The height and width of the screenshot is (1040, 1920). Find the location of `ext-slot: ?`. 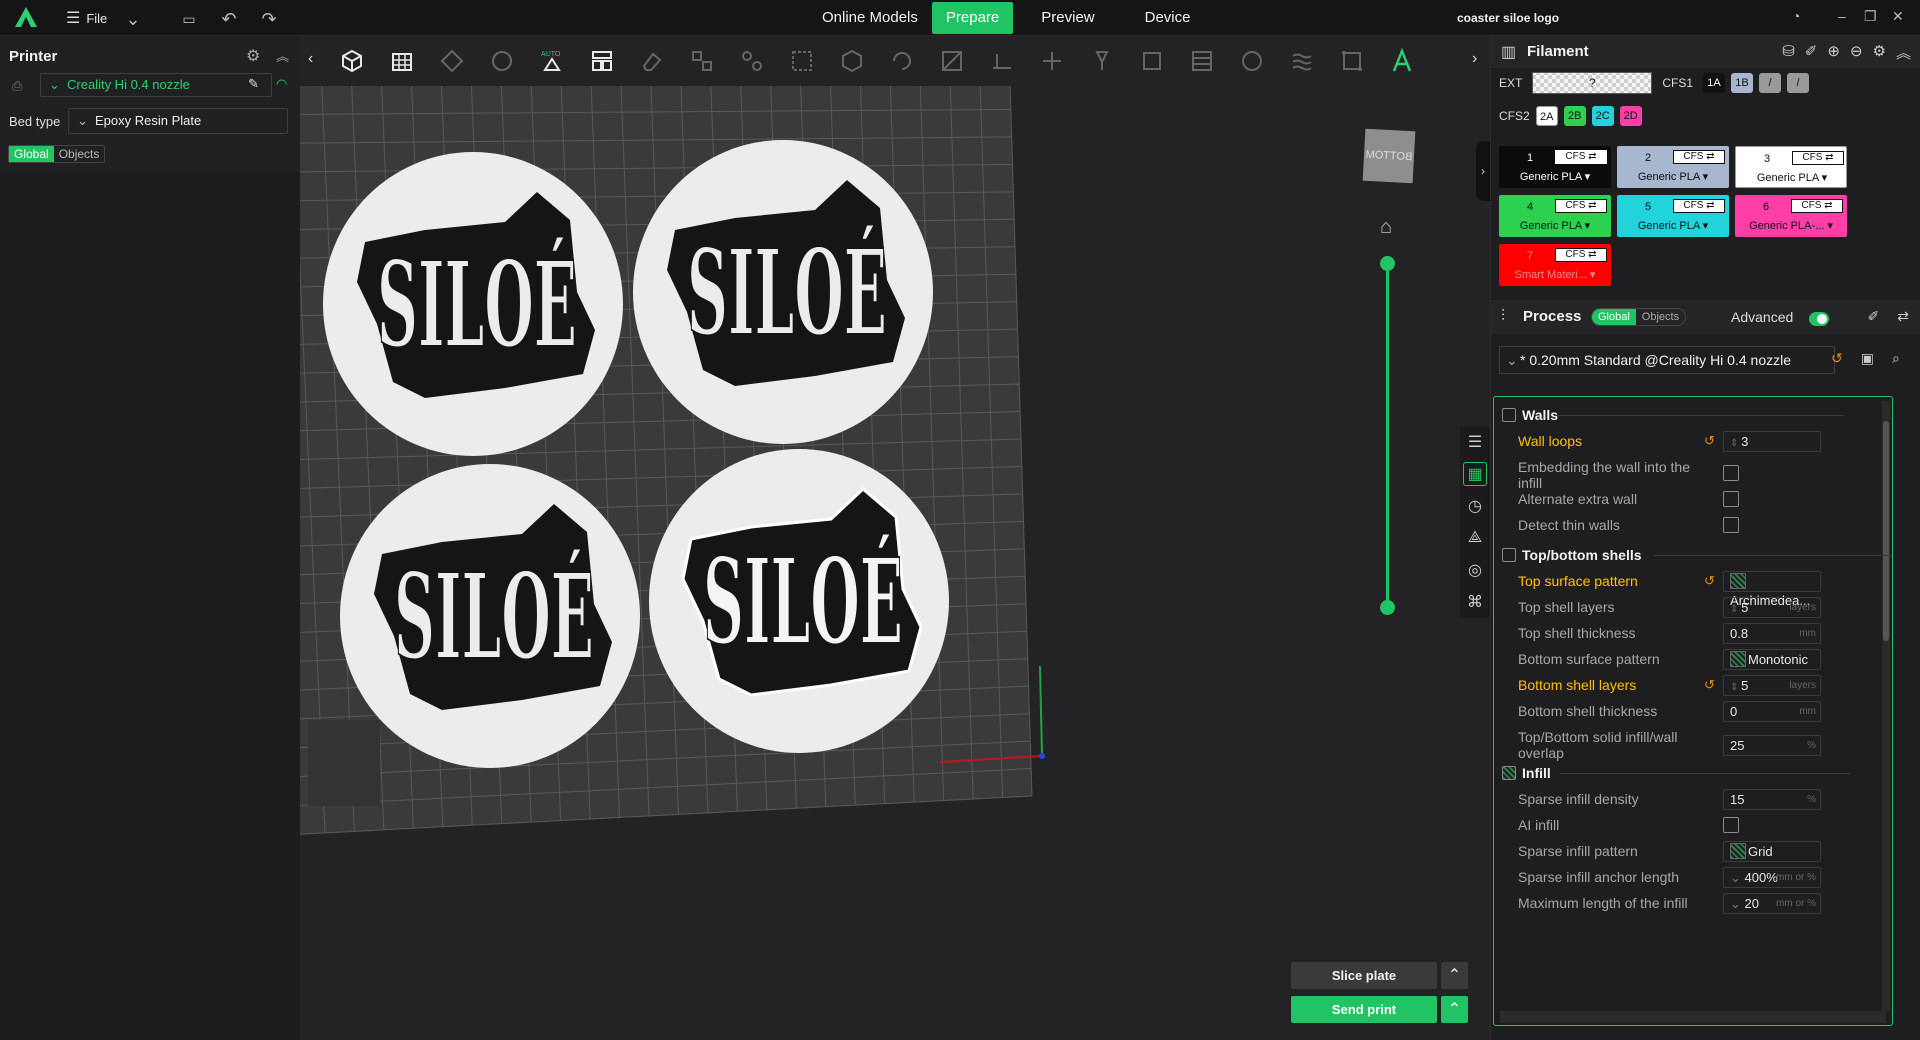

ext-slot: ? is located at coordinates (1592, 83).